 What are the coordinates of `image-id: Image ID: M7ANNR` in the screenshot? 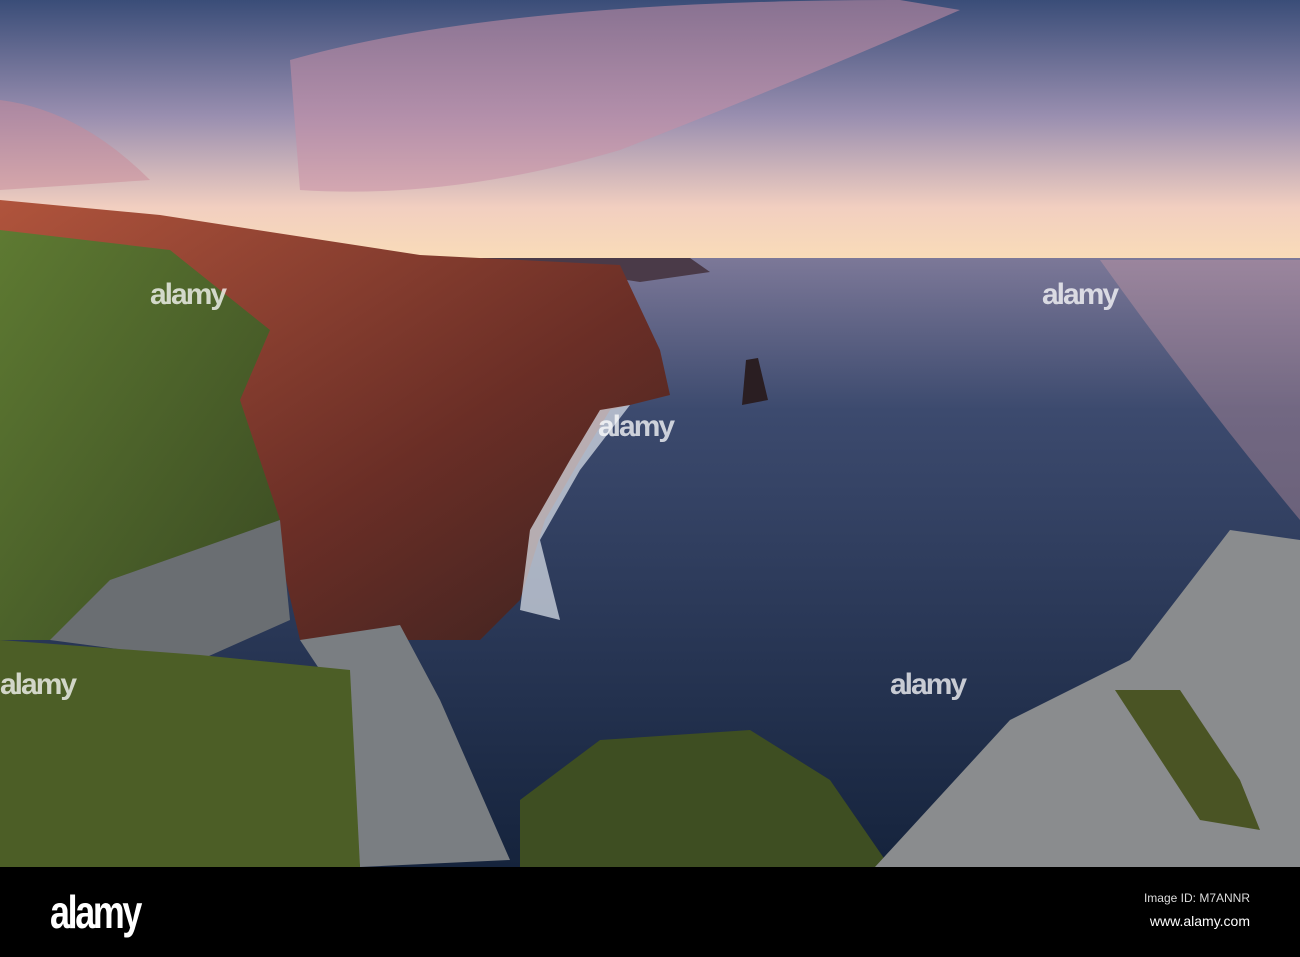 It's located at (1196, 898).